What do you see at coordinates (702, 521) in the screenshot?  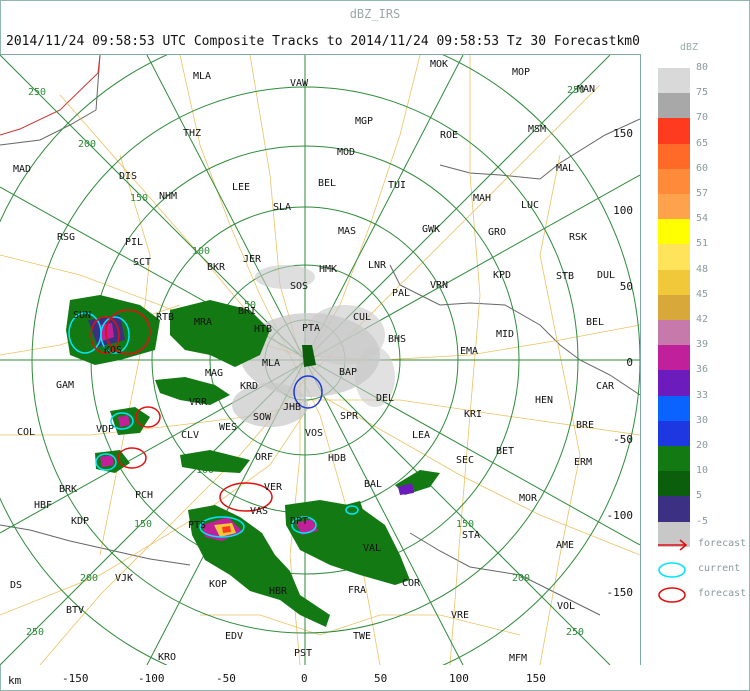 I see `legend-level-label: -5` at bounding box center [702, 521].